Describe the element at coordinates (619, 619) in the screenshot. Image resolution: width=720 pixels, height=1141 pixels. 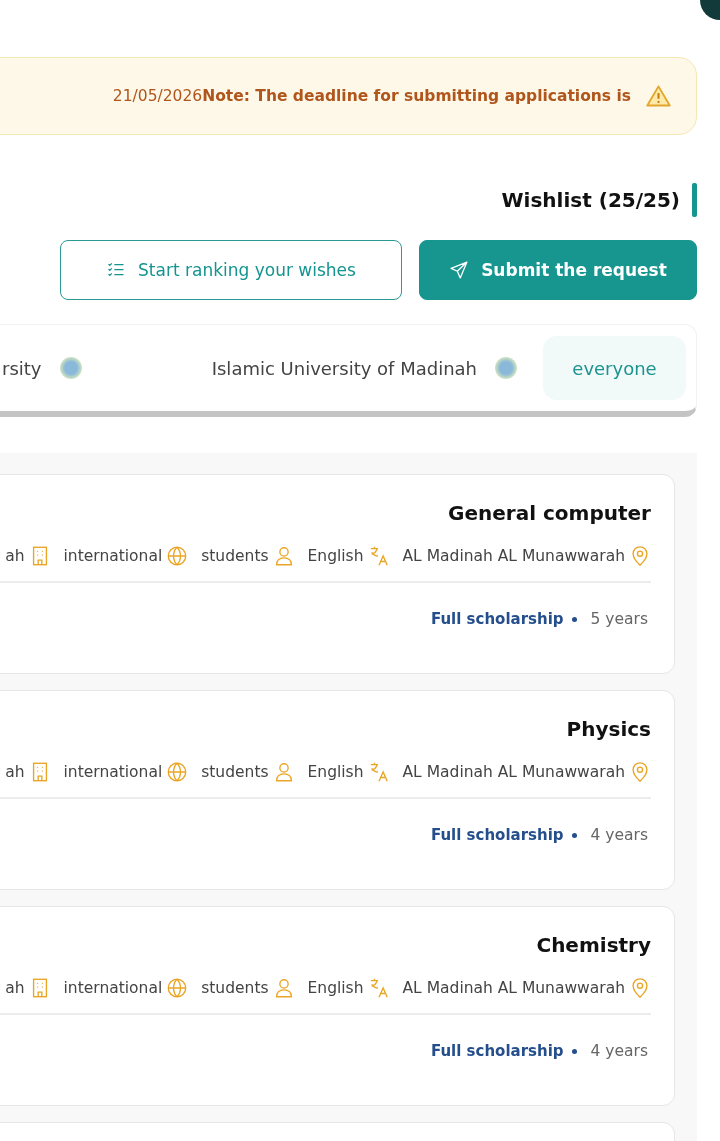
I see `duration-text: 5 years` at that location.